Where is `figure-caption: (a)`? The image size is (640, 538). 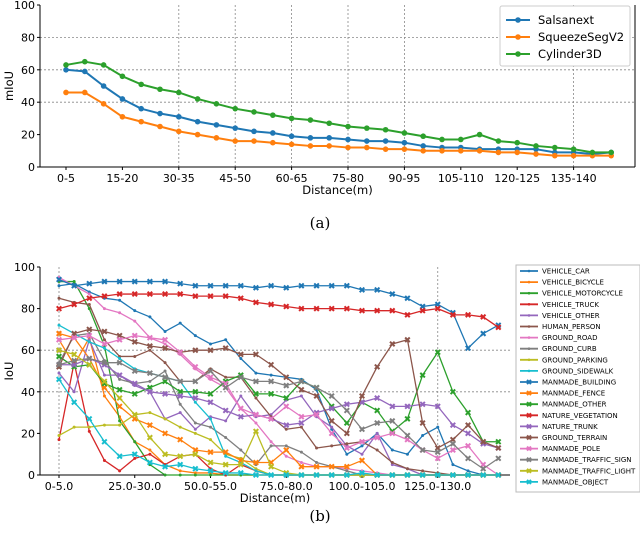
figure-caption: (a) is located at coordinates (320, 223).